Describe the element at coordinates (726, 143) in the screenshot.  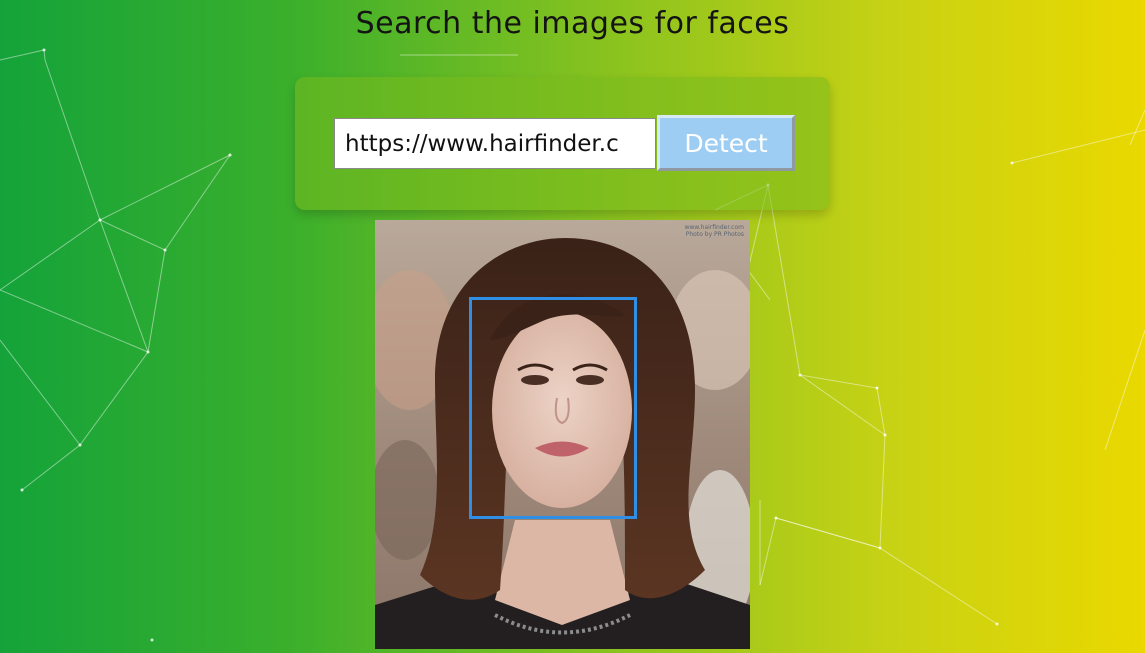
I see `detect-button: Detect` at that location.